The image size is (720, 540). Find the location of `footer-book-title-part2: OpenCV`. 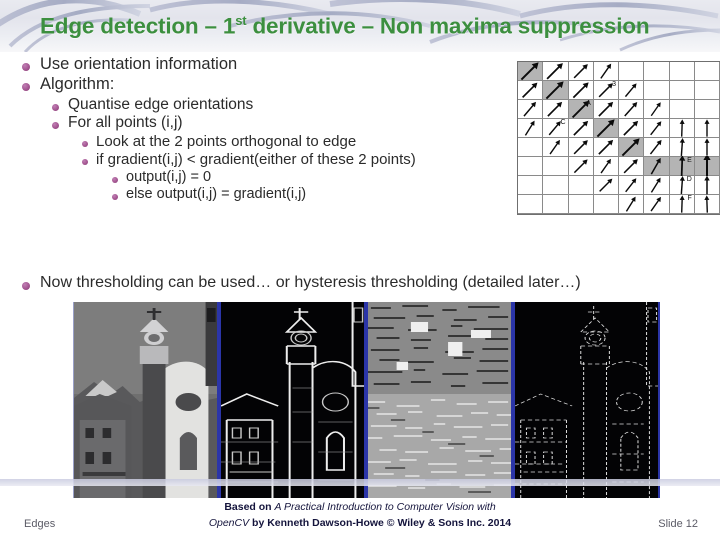

footer-book-title-part2: OpenCV is located at coordinates (229, 522).